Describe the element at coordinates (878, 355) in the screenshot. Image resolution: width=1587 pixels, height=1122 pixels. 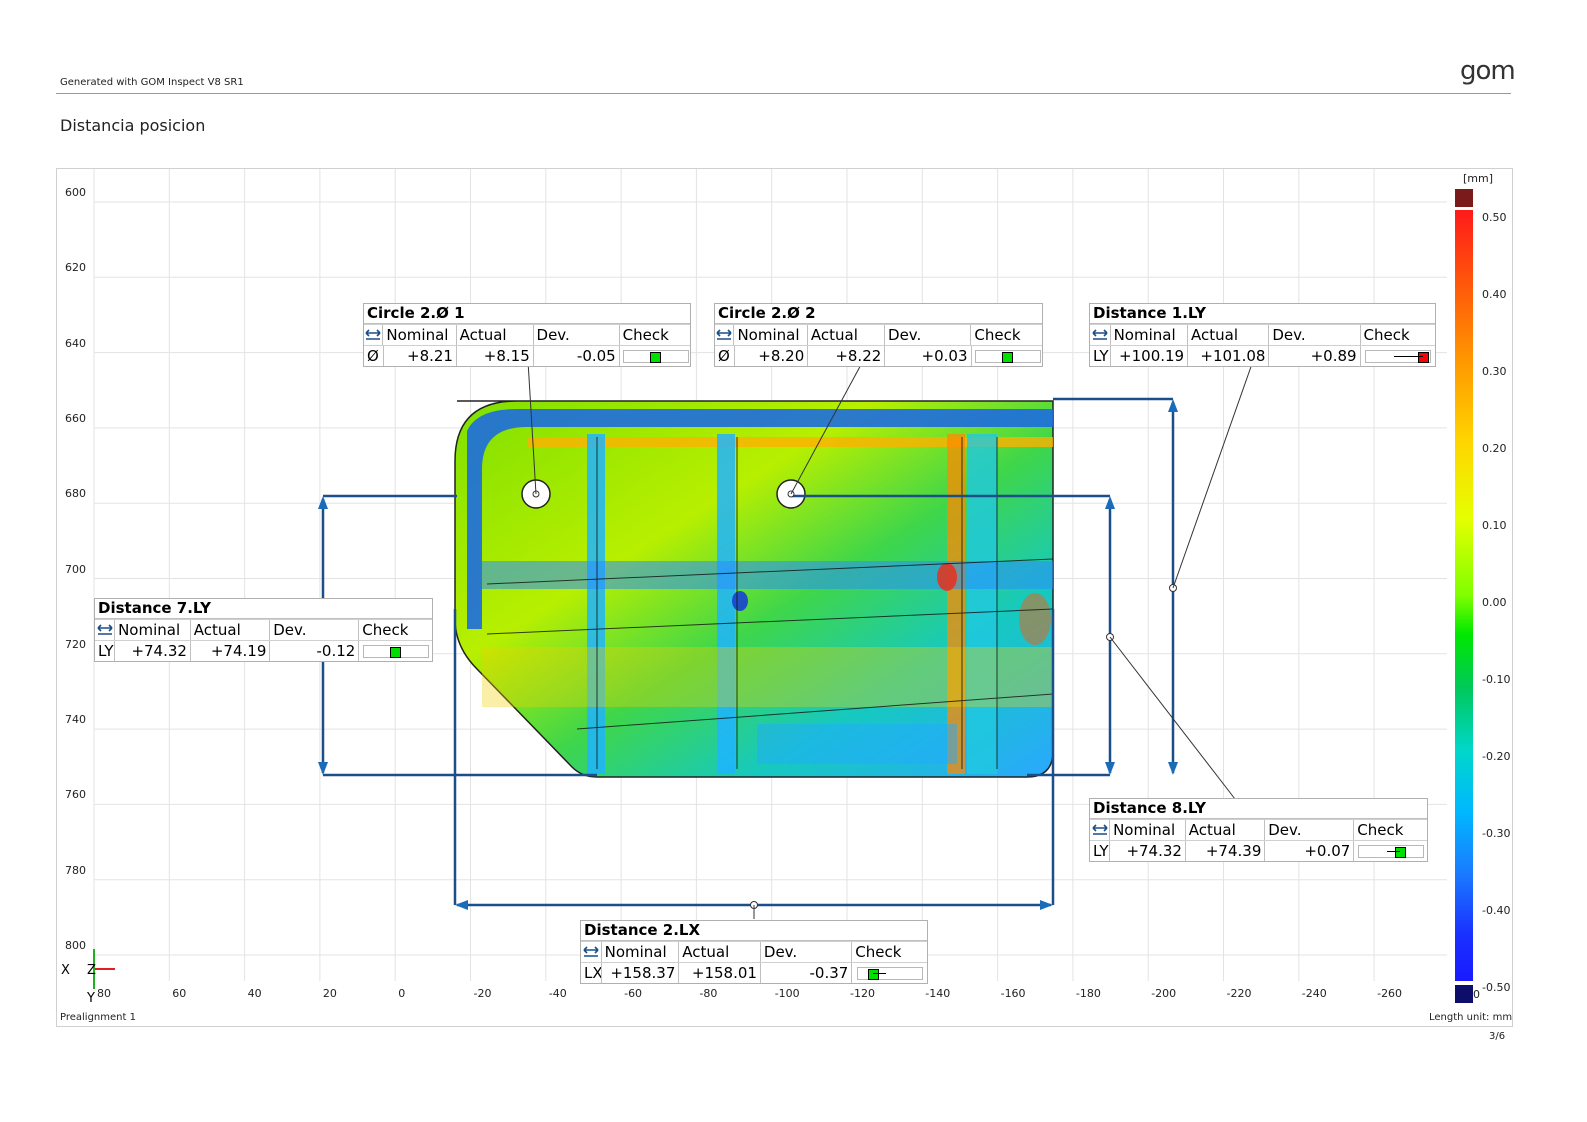
I see `label-value-row: Ø +8.20 +8.22 +0.03` at that location.